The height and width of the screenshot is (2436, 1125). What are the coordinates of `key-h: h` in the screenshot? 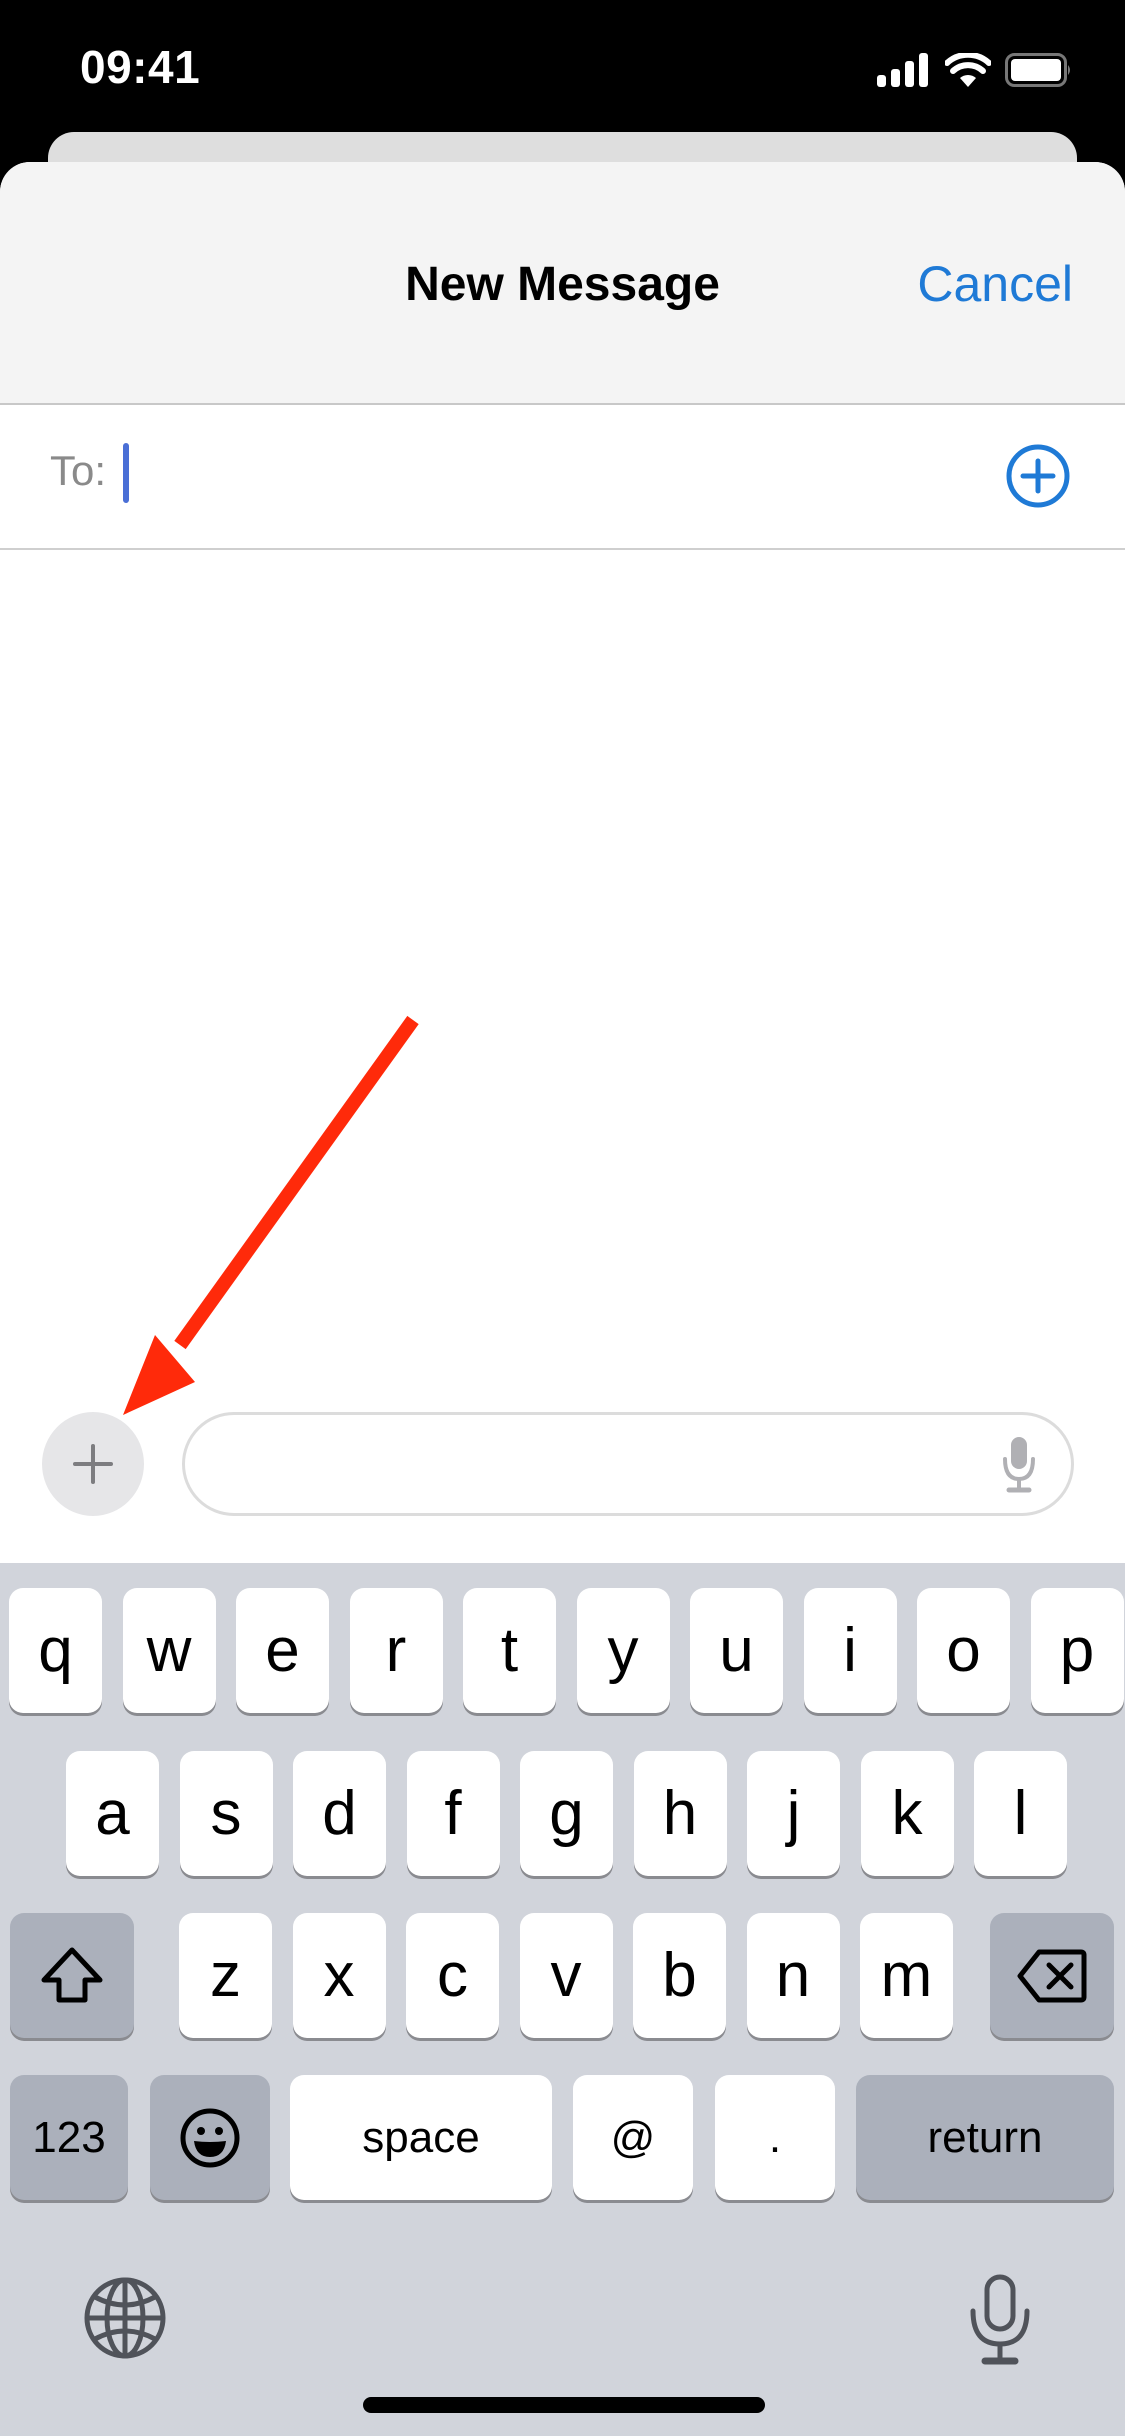 It's located at (680, 1813).